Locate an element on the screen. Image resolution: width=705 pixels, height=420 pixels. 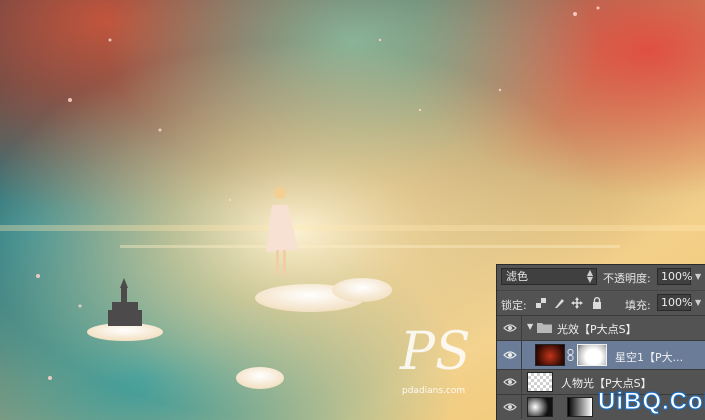
lock-transparent-pixels-icon is located at coordinates (541, 303).